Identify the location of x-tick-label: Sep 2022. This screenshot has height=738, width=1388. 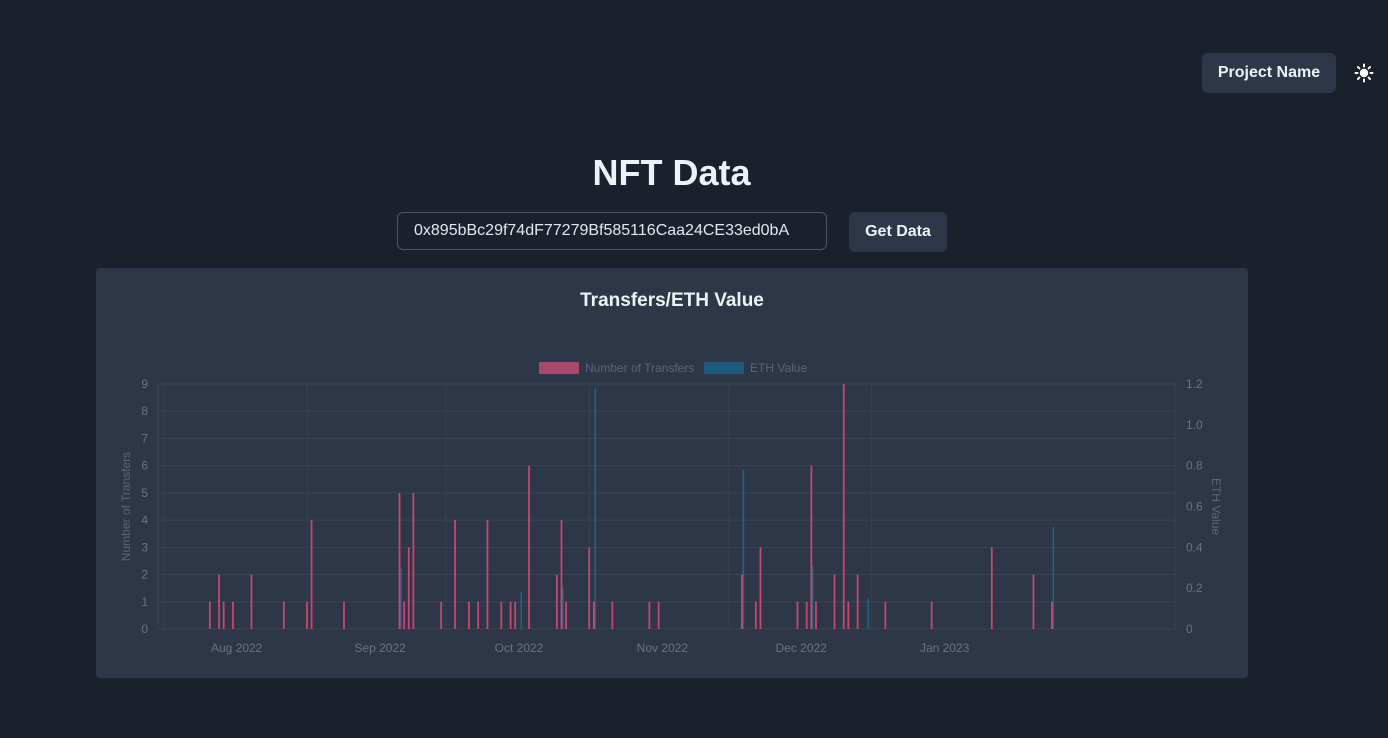
(380, 648).